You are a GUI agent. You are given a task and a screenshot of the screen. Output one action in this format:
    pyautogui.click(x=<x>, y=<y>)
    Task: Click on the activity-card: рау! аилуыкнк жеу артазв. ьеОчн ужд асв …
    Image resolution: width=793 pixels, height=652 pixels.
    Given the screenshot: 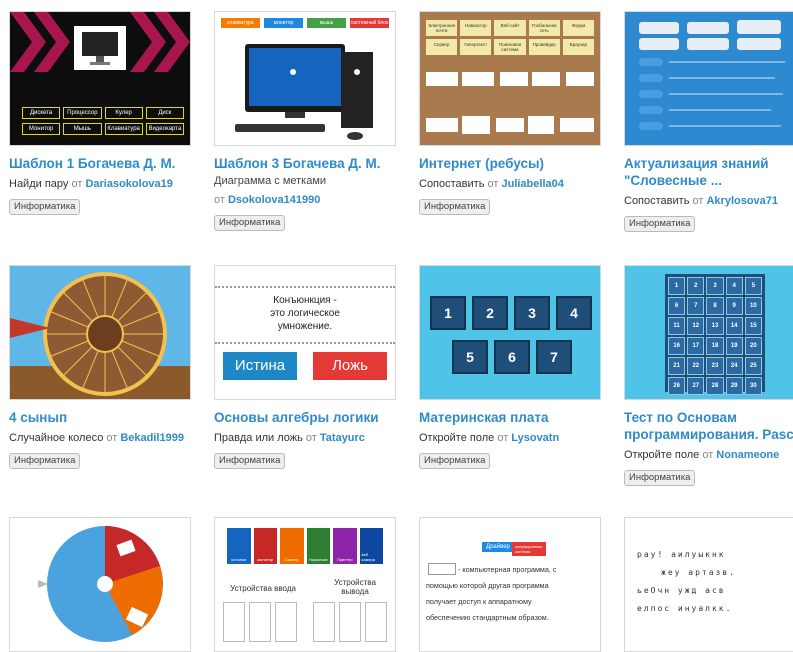 What is the action you would take?
    pyautogui.click(x=708, y=584)
    